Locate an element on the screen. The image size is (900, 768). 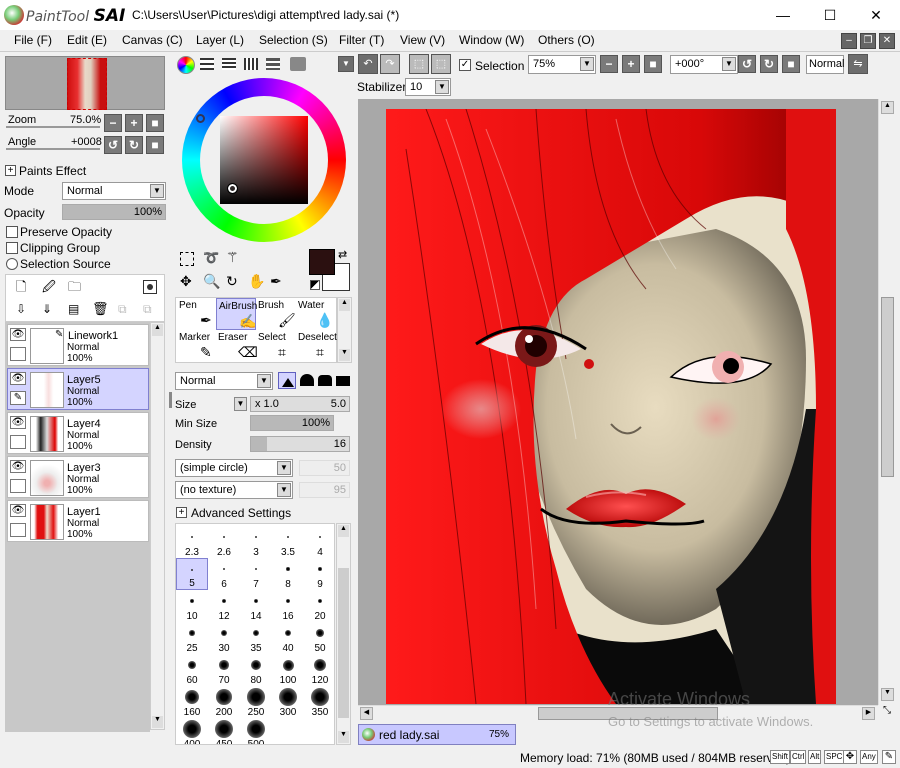
brush-edit-icon: ✎ is located at coordinates (18, 398).